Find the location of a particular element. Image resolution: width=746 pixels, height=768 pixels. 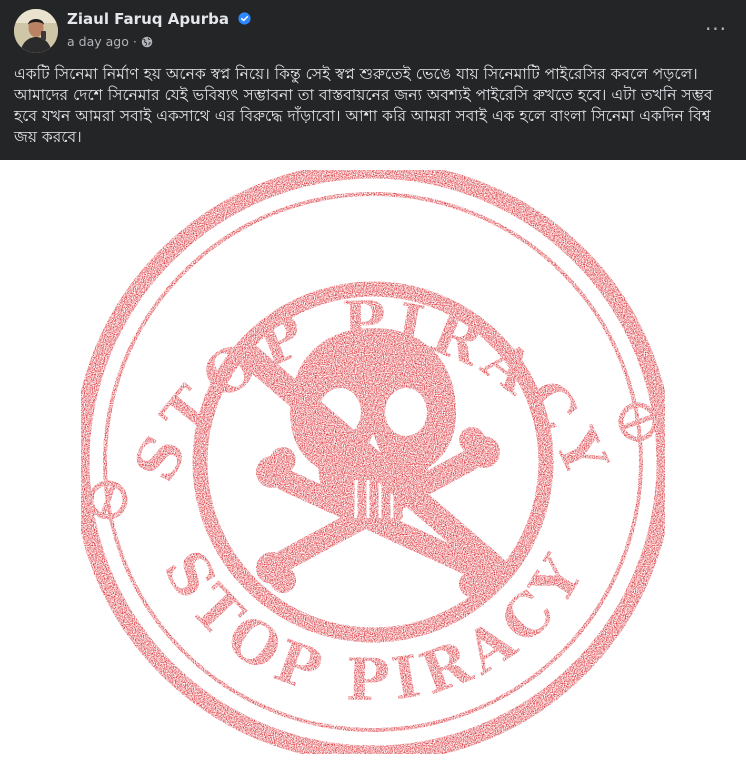

stamp-bottom-textpath: STOP PIRACY is located at coordinates (371, 626).